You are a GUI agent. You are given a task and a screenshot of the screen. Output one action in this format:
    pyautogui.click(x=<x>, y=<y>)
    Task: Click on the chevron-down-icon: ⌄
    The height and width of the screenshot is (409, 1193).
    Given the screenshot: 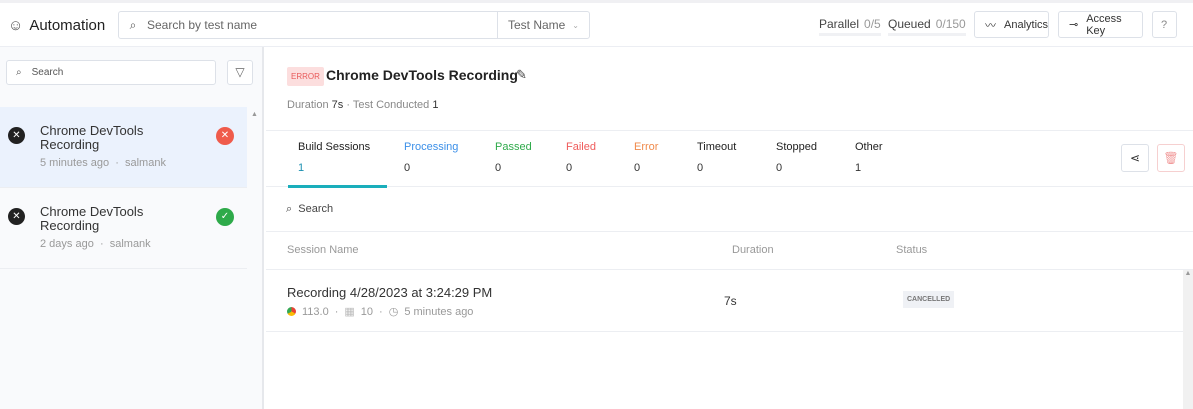 What is the action you would take?
    pyautogui.click(x=575, y=25)
    